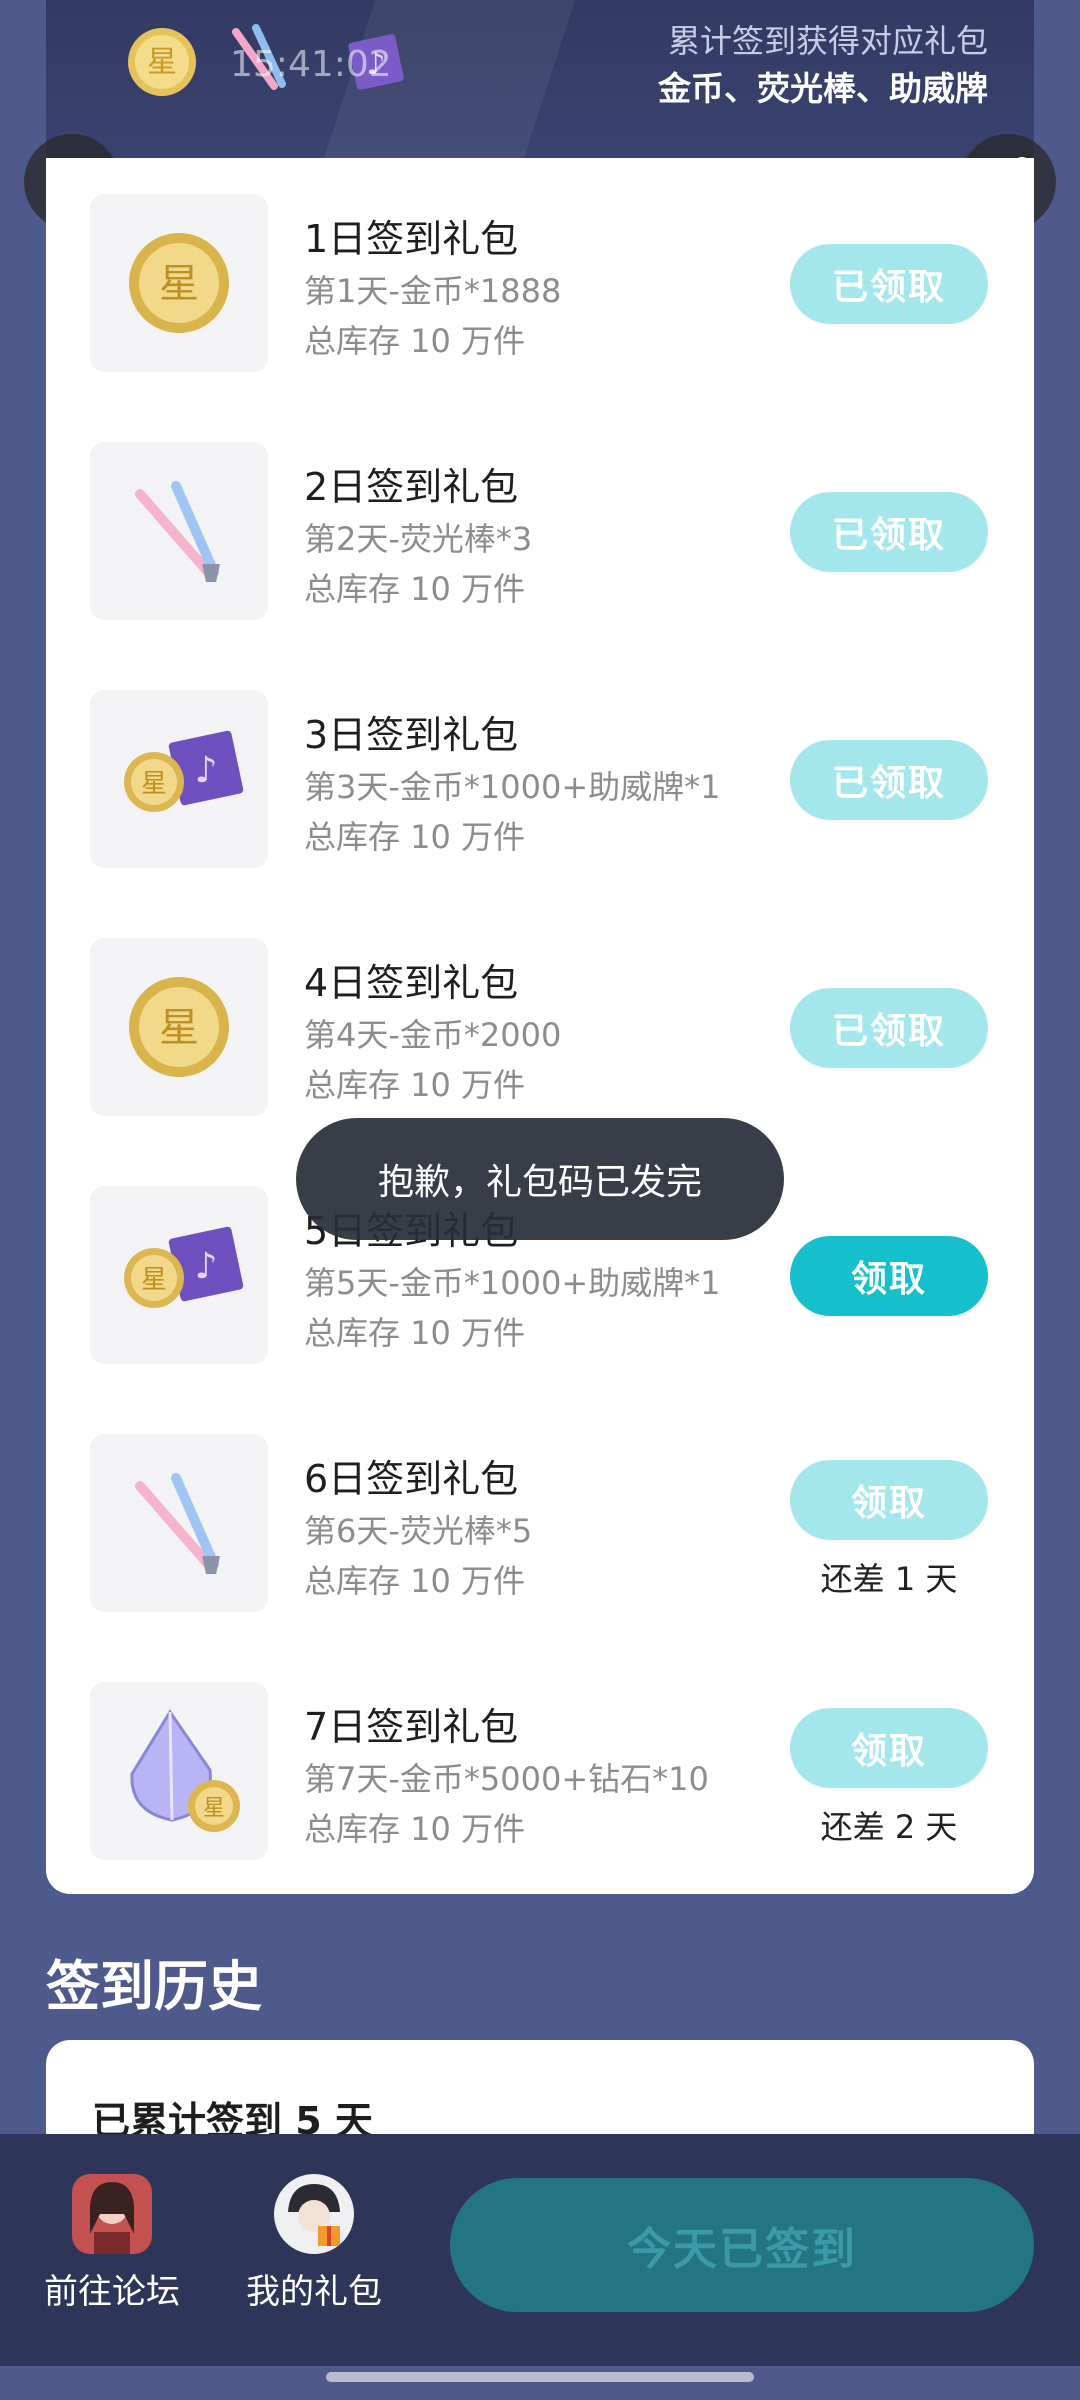 The height and width of the screenshot is (2400, 1080). I want to click on diamond-and-coin-icon: 星, so click(179, 1771).